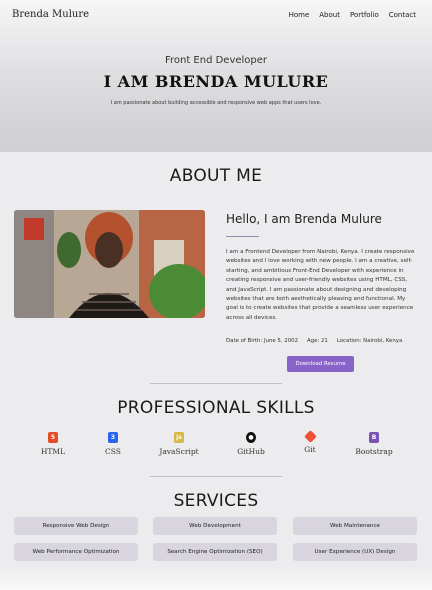  I want to click on nav-brand: Brenda Mulure, so click(50, 14).